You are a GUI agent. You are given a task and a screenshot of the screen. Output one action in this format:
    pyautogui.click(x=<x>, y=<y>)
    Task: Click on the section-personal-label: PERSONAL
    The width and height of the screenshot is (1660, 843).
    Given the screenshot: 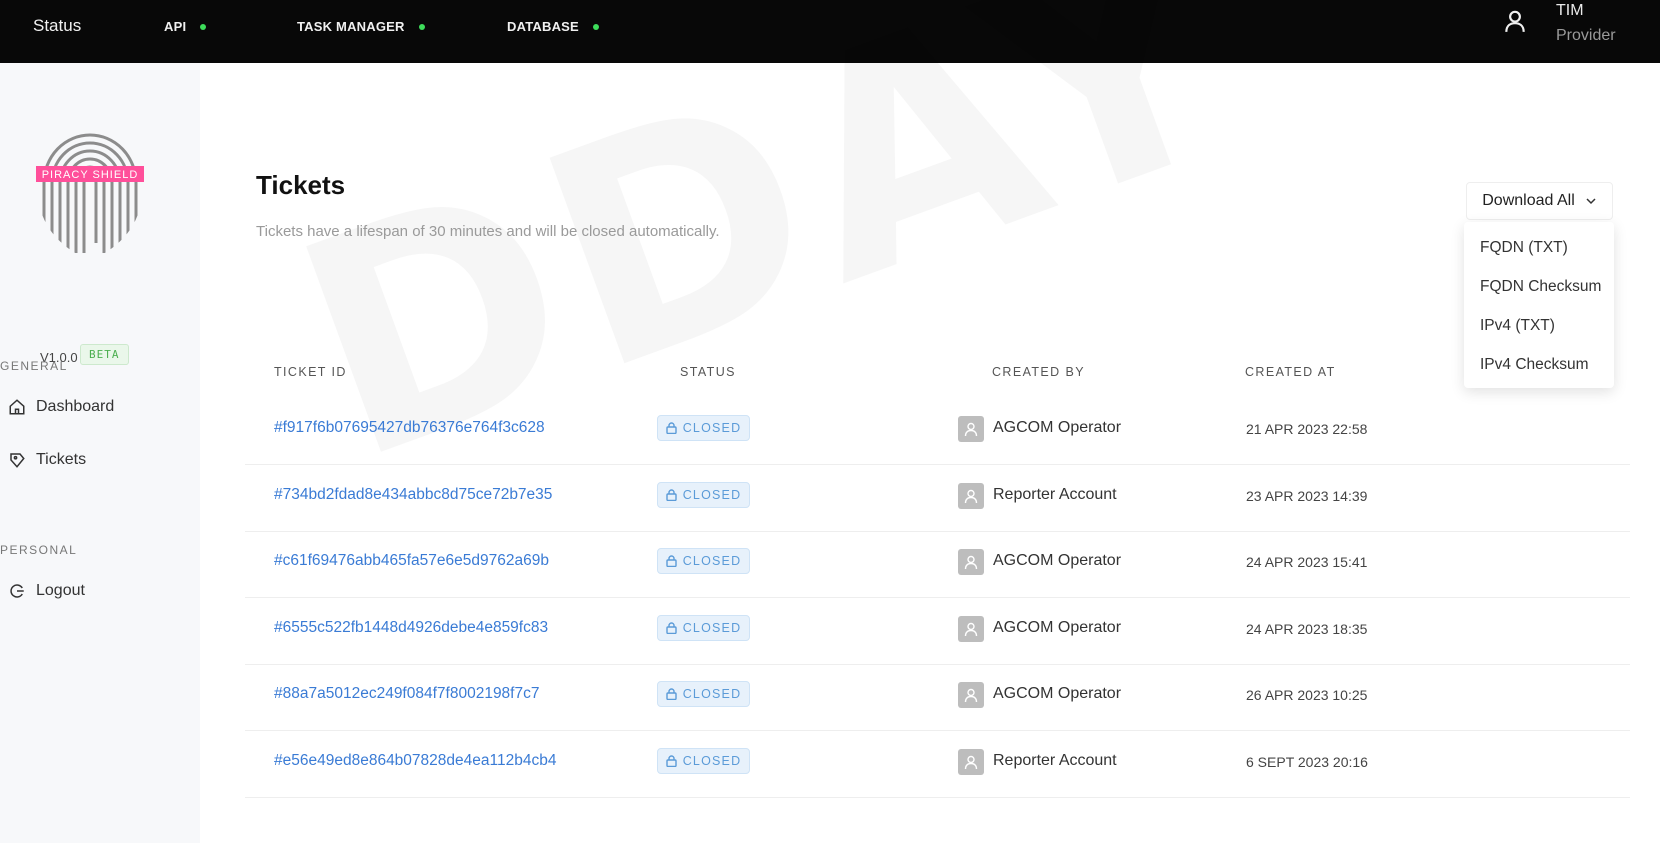 What is the action you would take?
    pyautogui.click(x=39, y=550)
    